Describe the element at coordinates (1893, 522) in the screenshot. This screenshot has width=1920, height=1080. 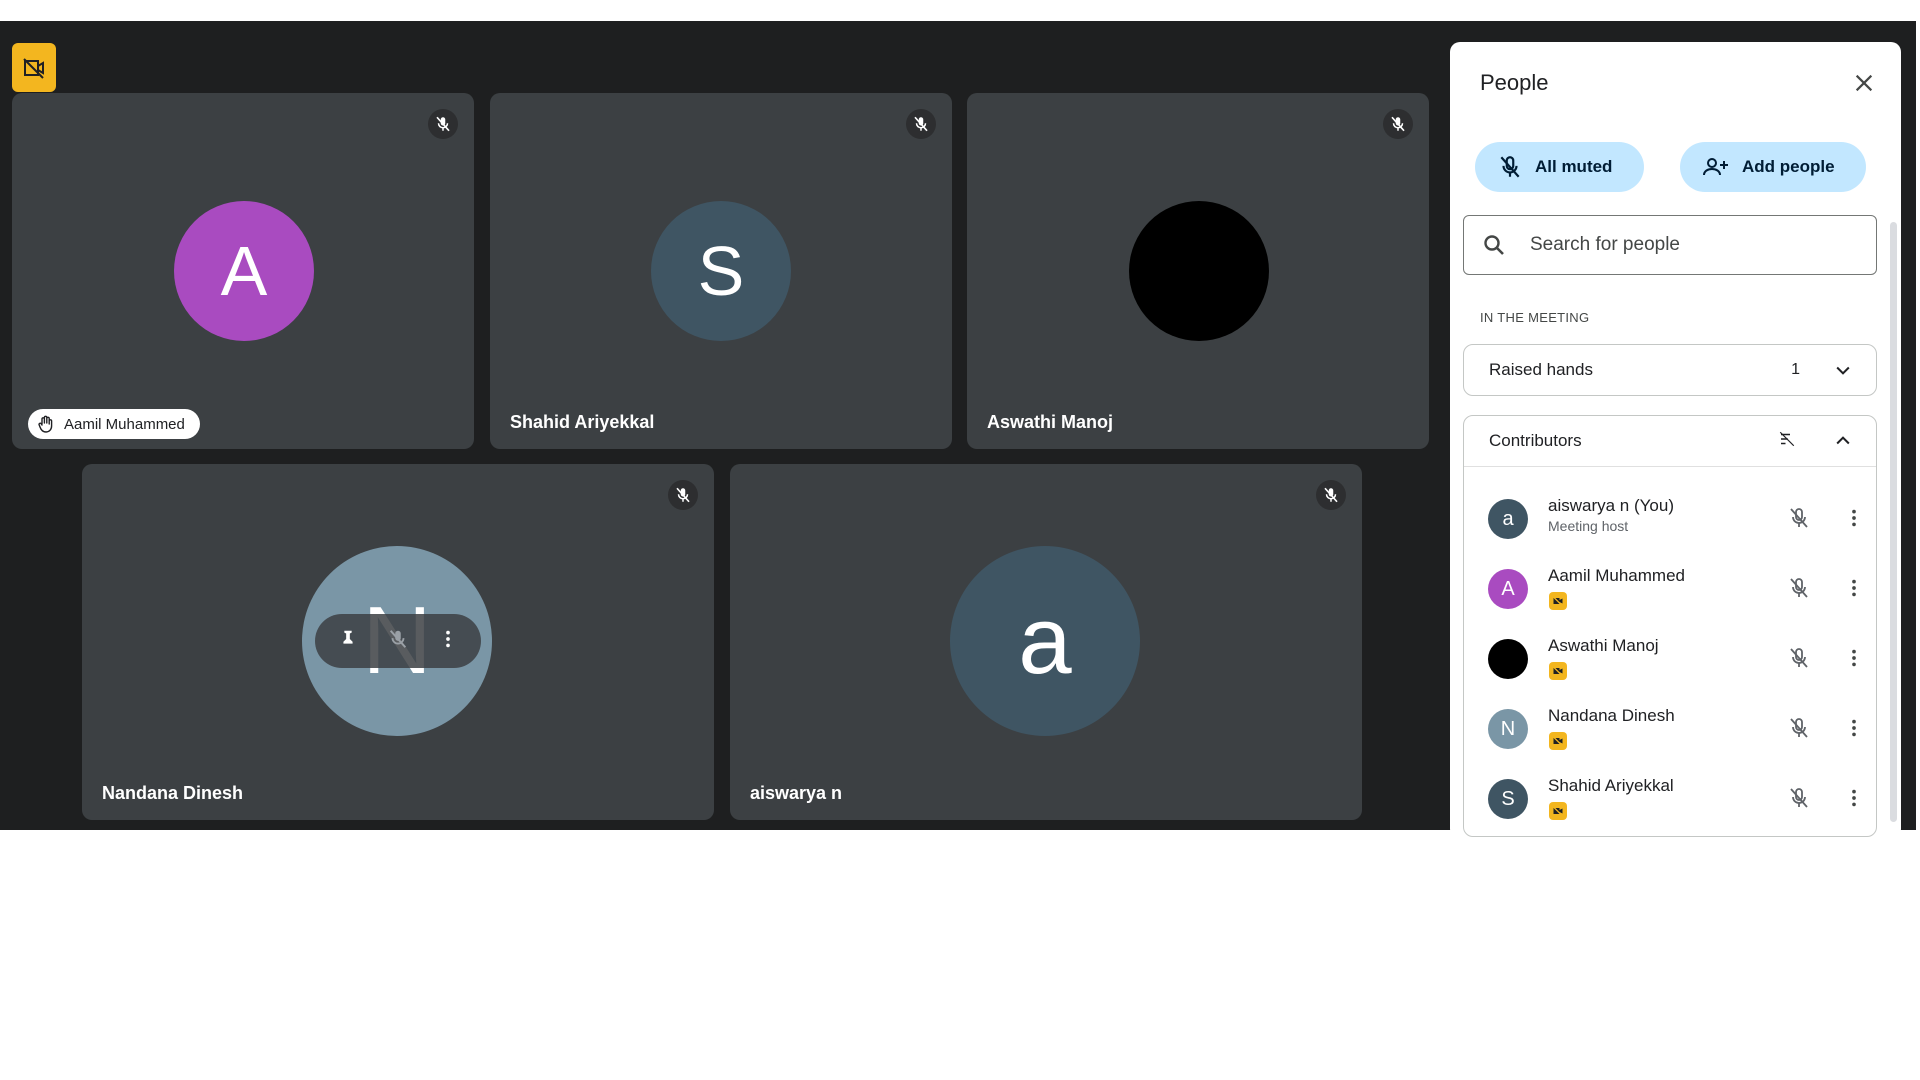
I see `scrollbar` at that location.